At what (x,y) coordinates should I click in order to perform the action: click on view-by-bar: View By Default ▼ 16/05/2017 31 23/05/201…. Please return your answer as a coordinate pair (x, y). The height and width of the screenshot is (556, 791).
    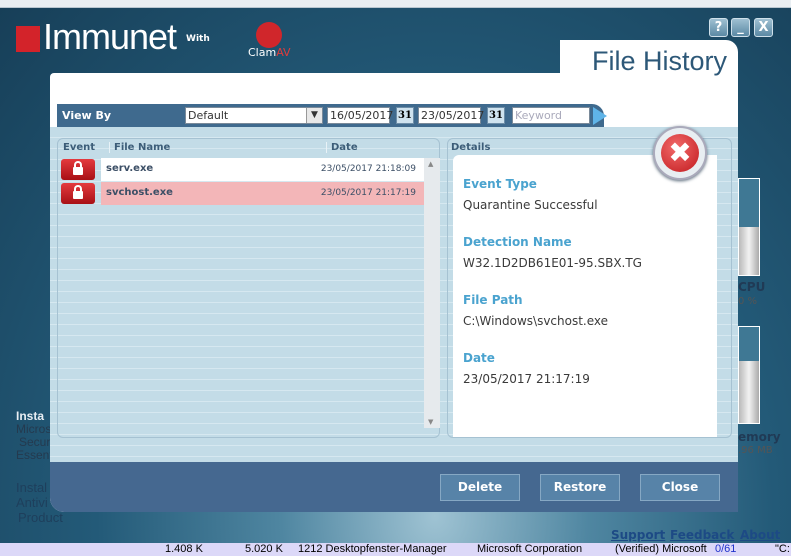
    Looking at the image, I should click on (332, 115).